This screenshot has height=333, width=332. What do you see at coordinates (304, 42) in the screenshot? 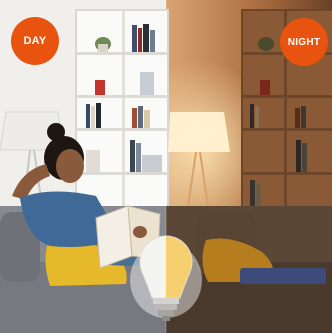
I see `night-badge: NIGHT` at bounding box center [304, 42].